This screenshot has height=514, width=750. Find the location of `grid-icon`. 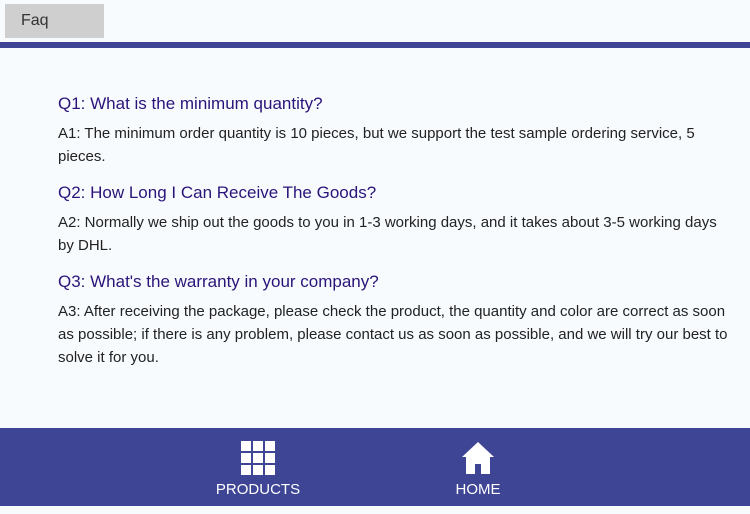

grid-icon is located at coordinates (258, 458).